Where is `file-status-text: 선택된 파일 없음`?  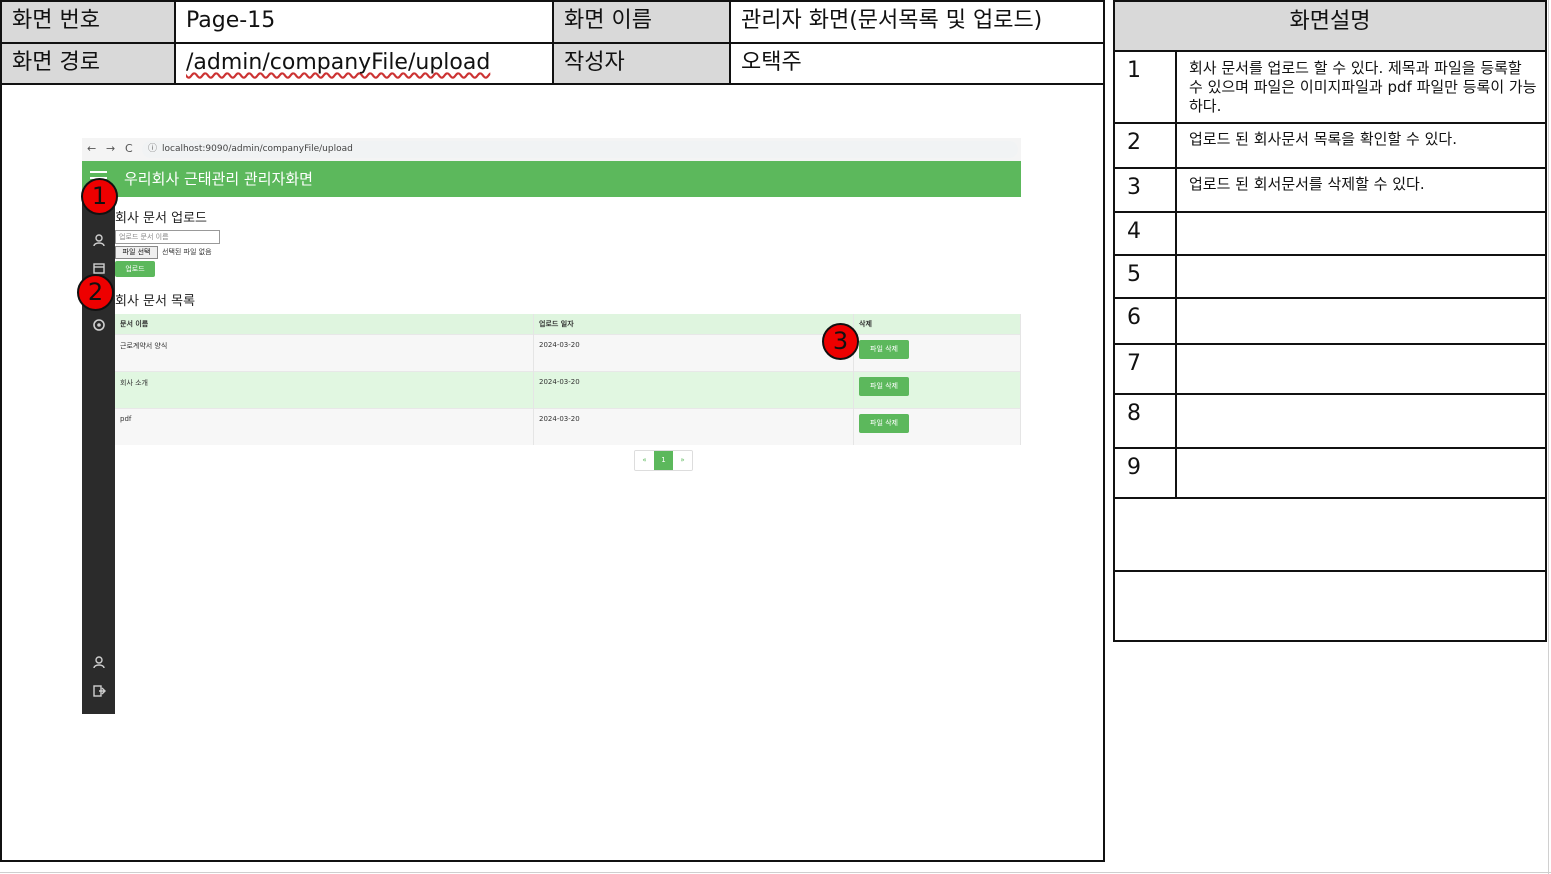 file-status-text: 선택된 파일 없음 is located at coordinates (187, 252).